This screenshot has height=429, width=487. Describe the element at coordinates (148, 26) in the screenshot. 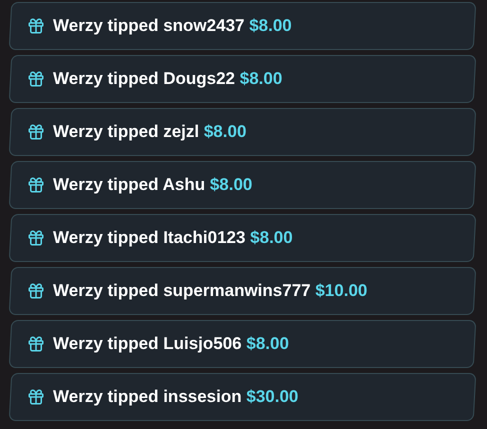

I see `tip-message: Werzy tipped snow2437` at that location.